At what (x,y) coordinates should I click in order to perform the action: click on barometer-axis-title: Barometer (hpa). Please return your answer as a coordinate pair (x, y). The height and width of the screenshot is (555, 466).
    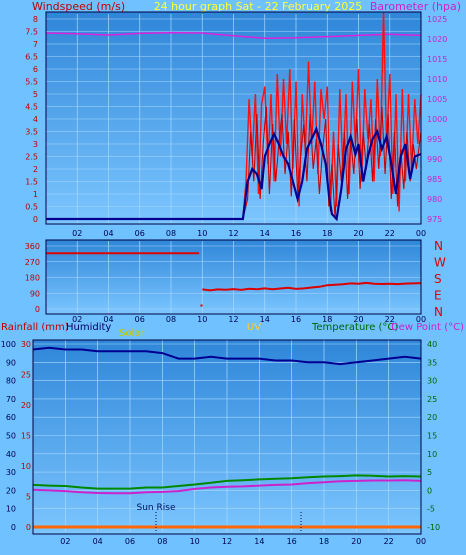
    Looking at the image, I should click on (415, 6).